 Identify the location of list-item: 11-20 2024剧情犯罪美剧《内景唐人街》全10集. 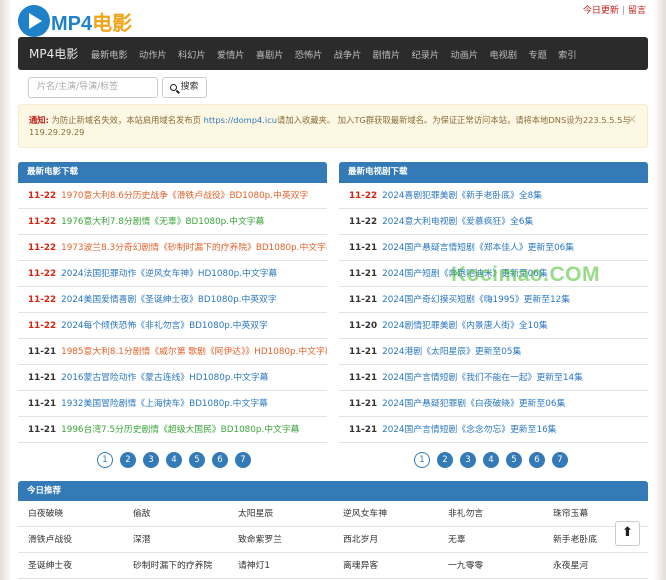
(493, 326).